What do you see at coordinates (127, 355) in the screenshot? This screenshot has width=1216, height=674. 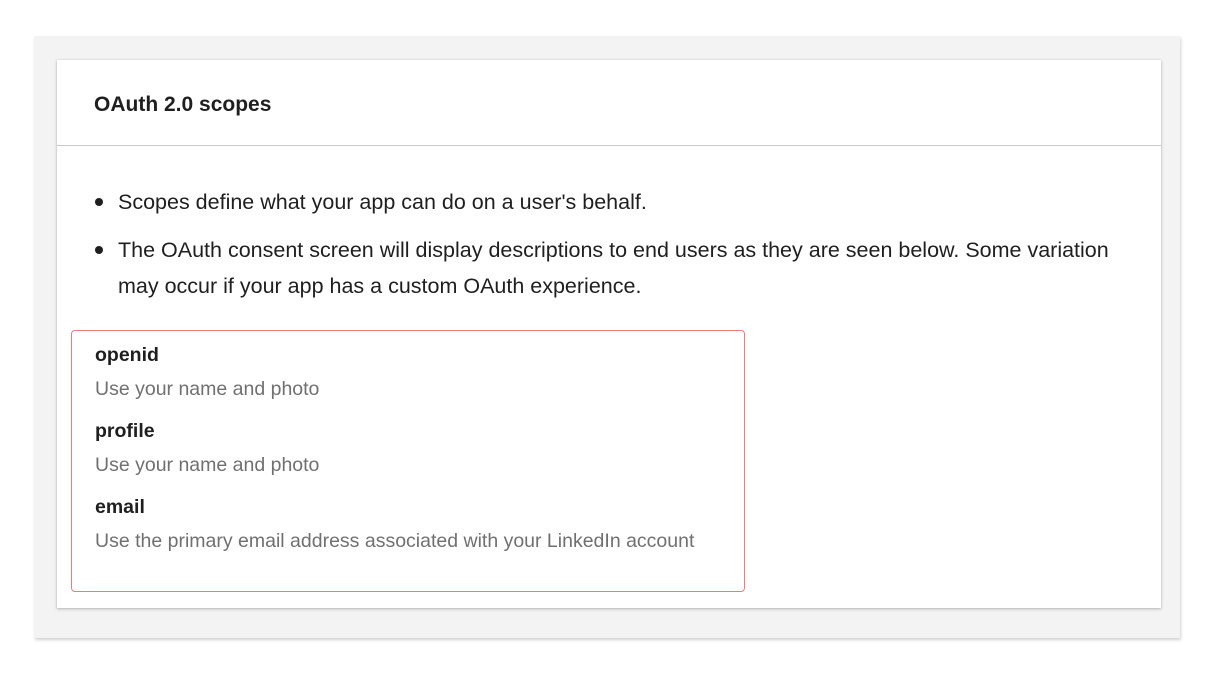 I see `scope-name: openid` at bounding box center [127, 355].